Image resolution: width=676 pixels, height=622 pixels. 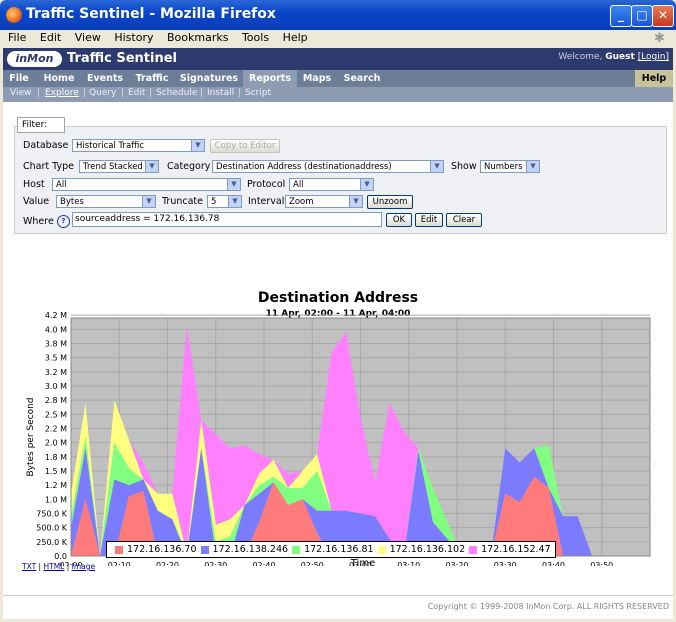 I want to click on host-select: All ▼, so click(x=146, y=184).